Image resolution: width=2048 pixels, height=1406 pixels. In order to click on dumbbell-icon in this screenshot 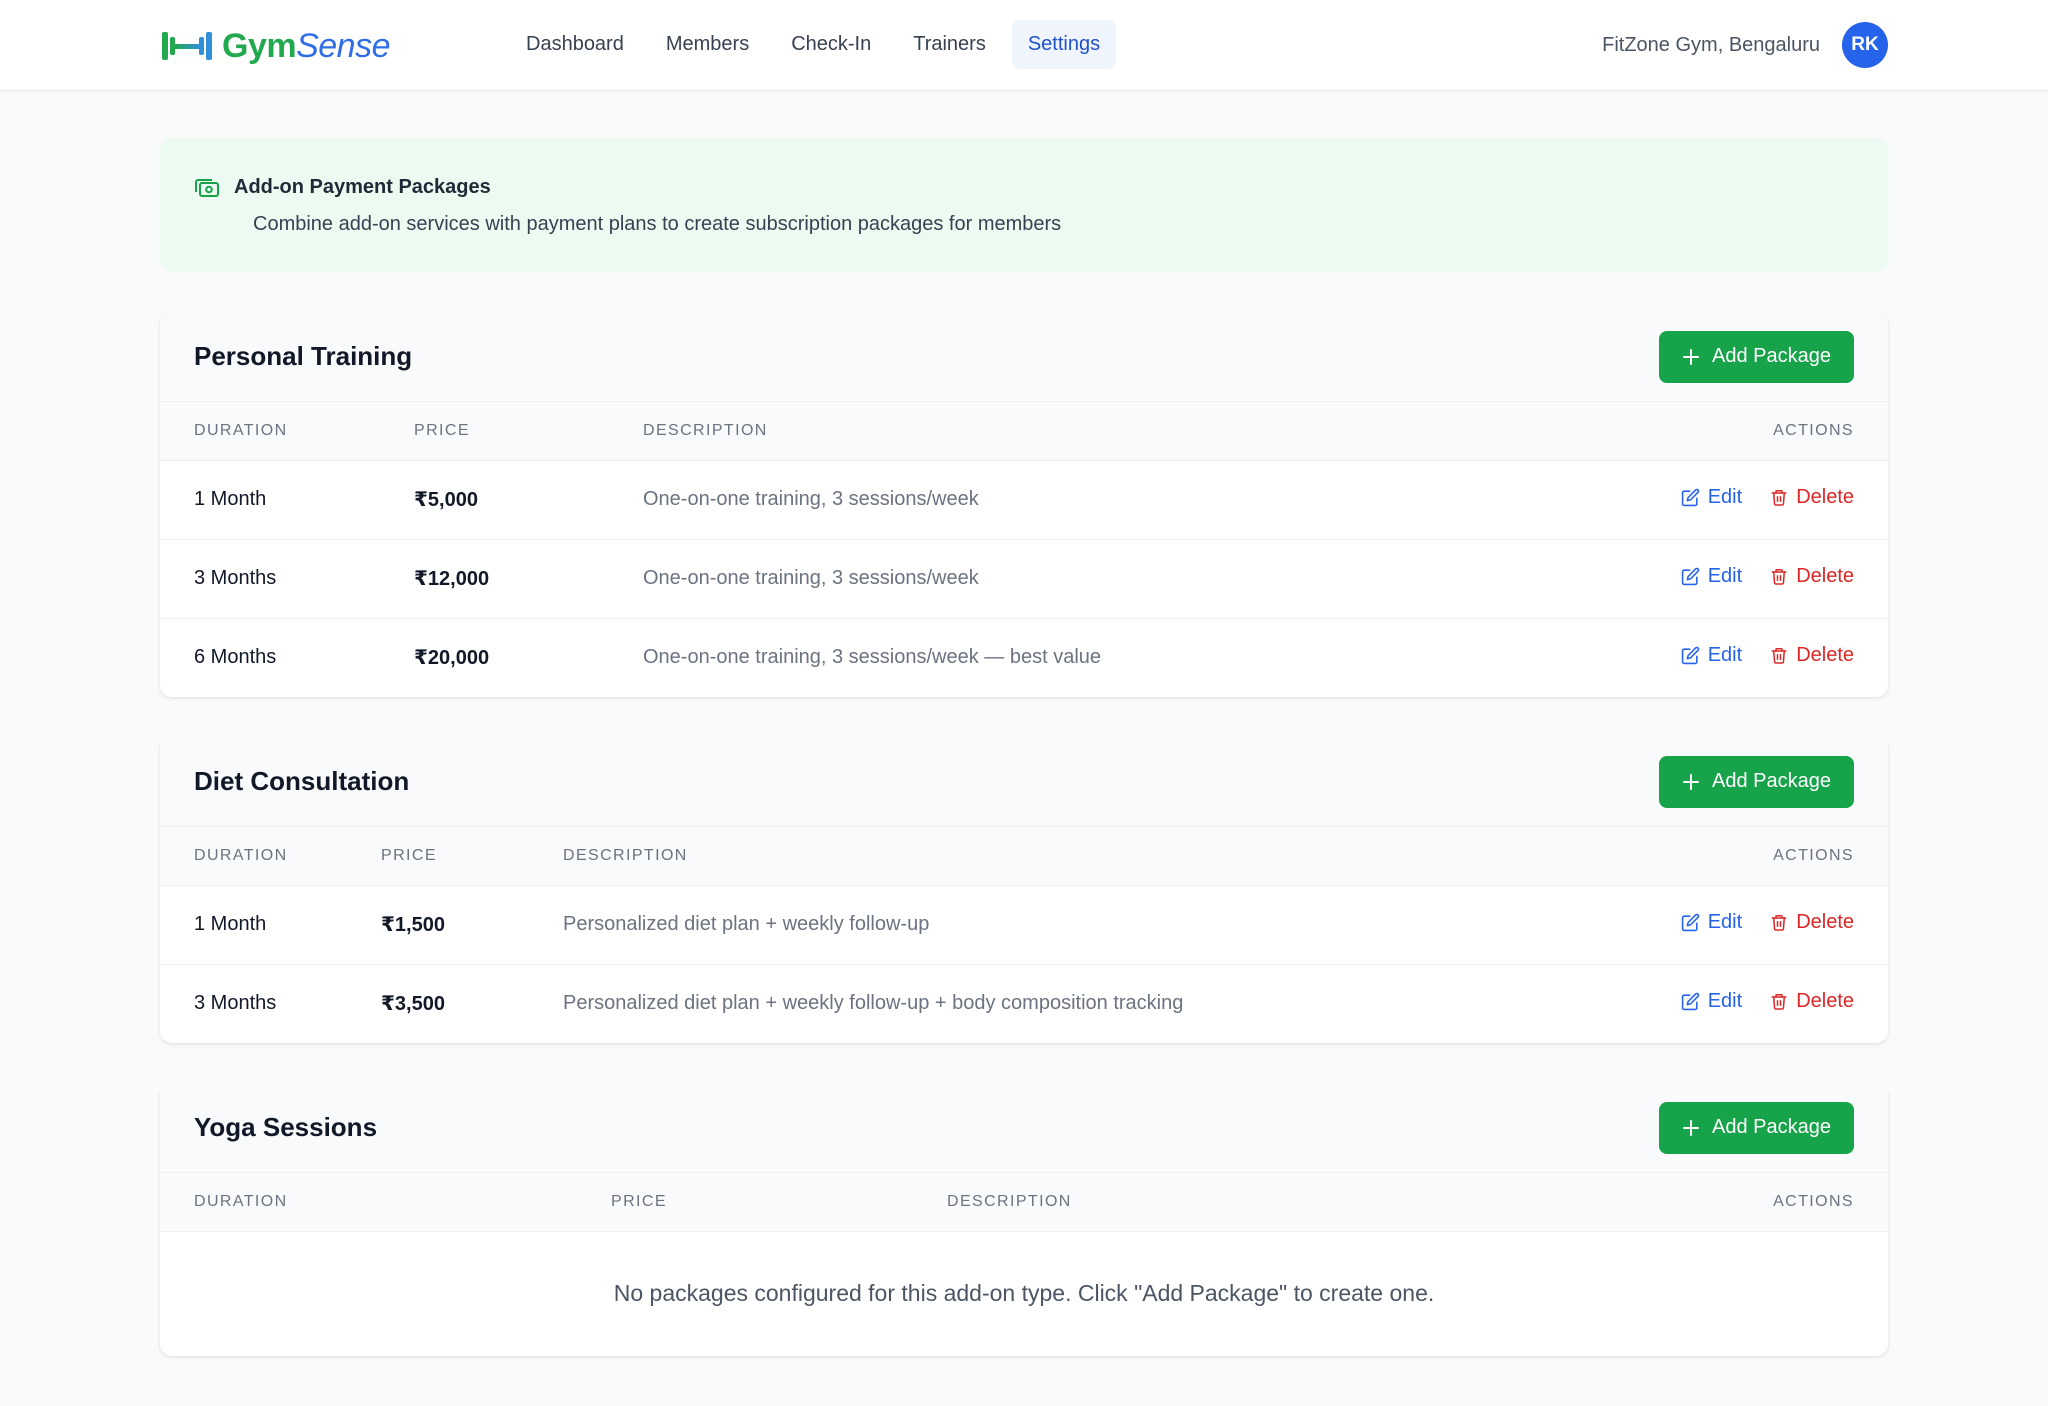, I will do `click(187, 46)`.